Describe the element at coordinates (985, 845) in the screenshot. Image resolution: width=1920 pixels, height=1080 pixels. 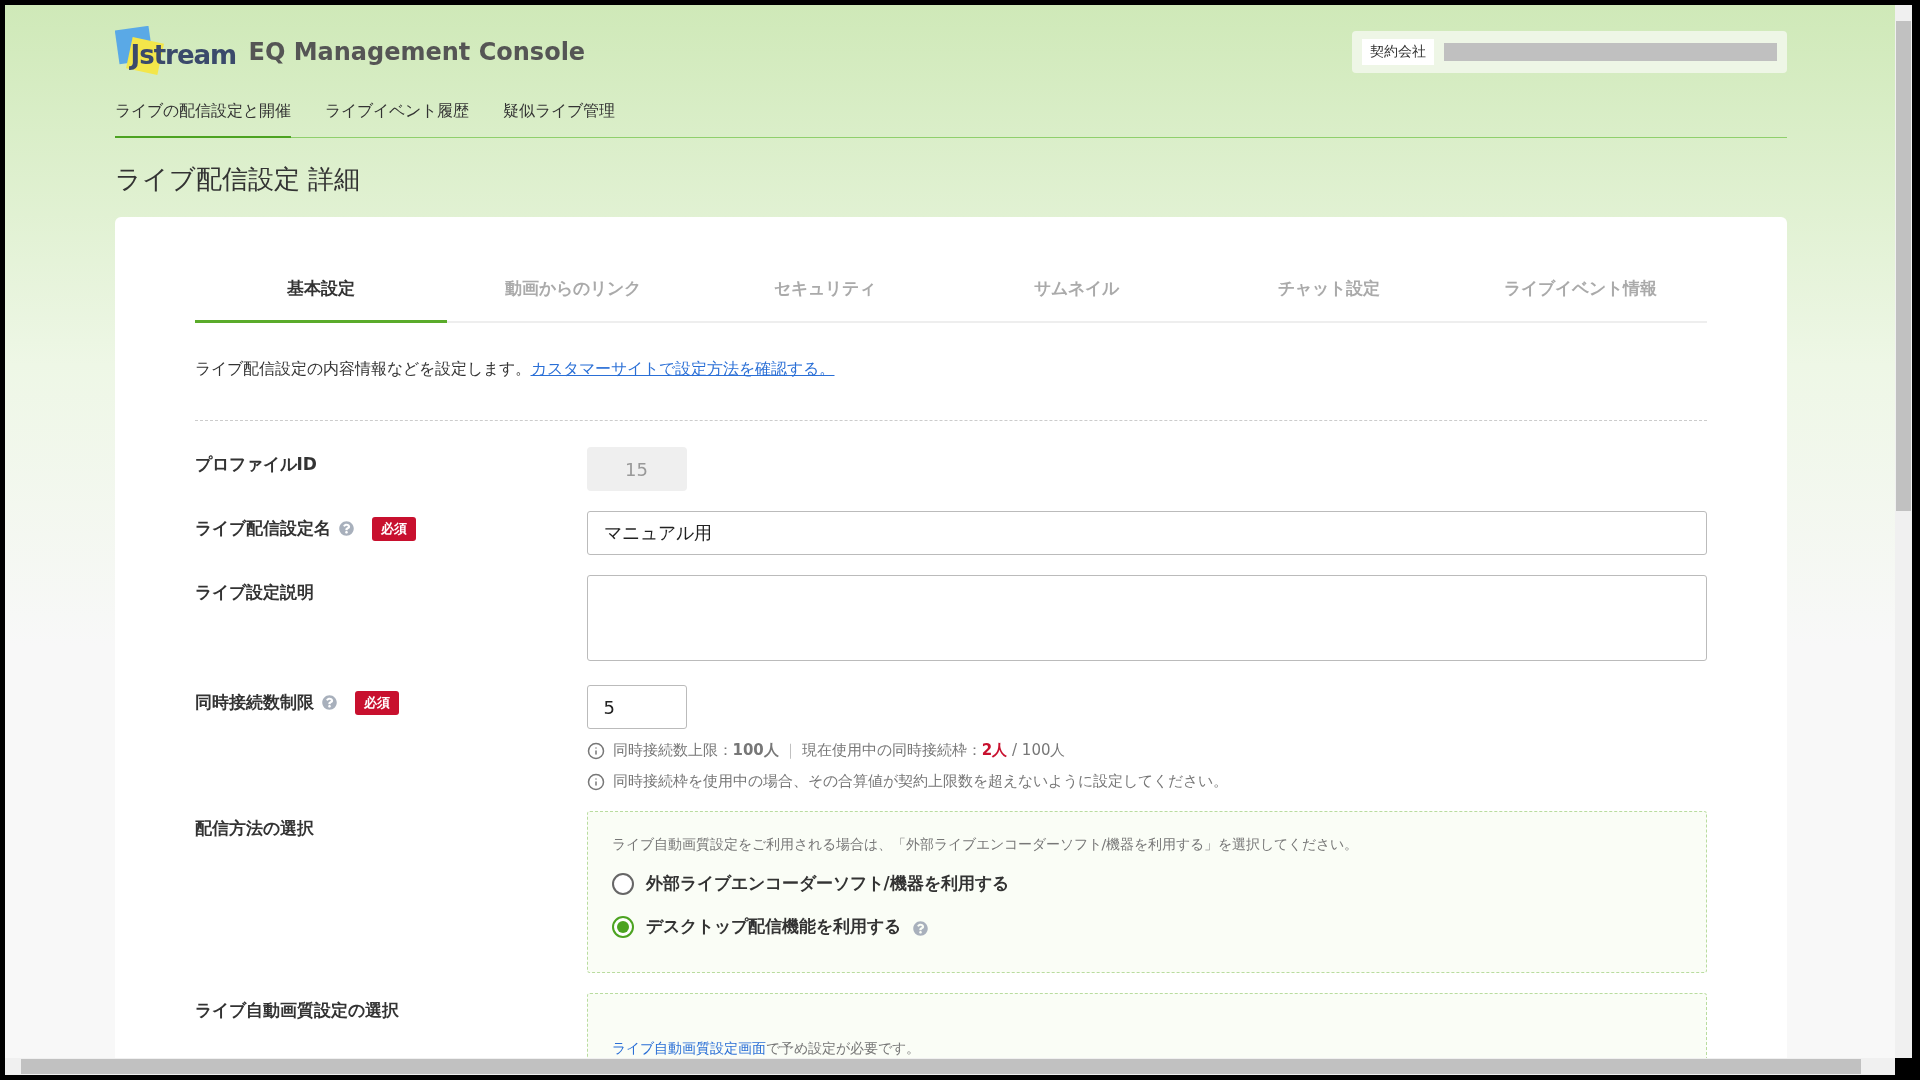
I see `hint-text: ライブ自動画質設定をご利用される場合は、「外部ライブエンコーダーソフト/機器を利用する」を選択してください。` at that location.